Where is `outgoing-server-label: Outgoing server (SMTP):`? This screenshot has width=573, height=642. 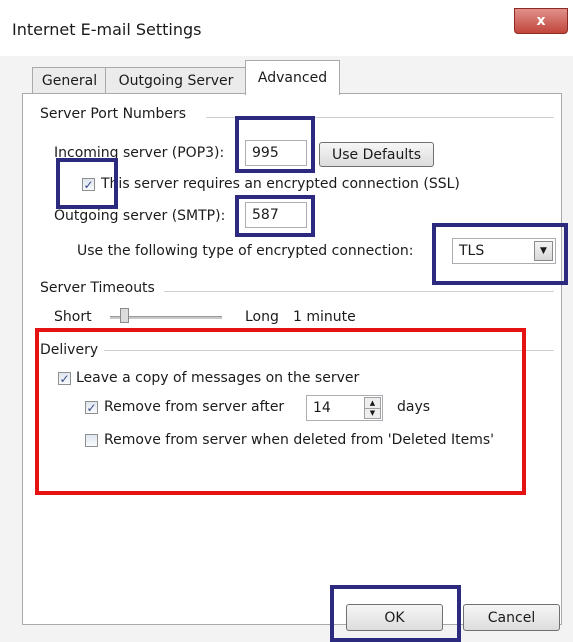 outgoing-server-label: Outgoing server (SMTP): is located at coordinates (140, 216).